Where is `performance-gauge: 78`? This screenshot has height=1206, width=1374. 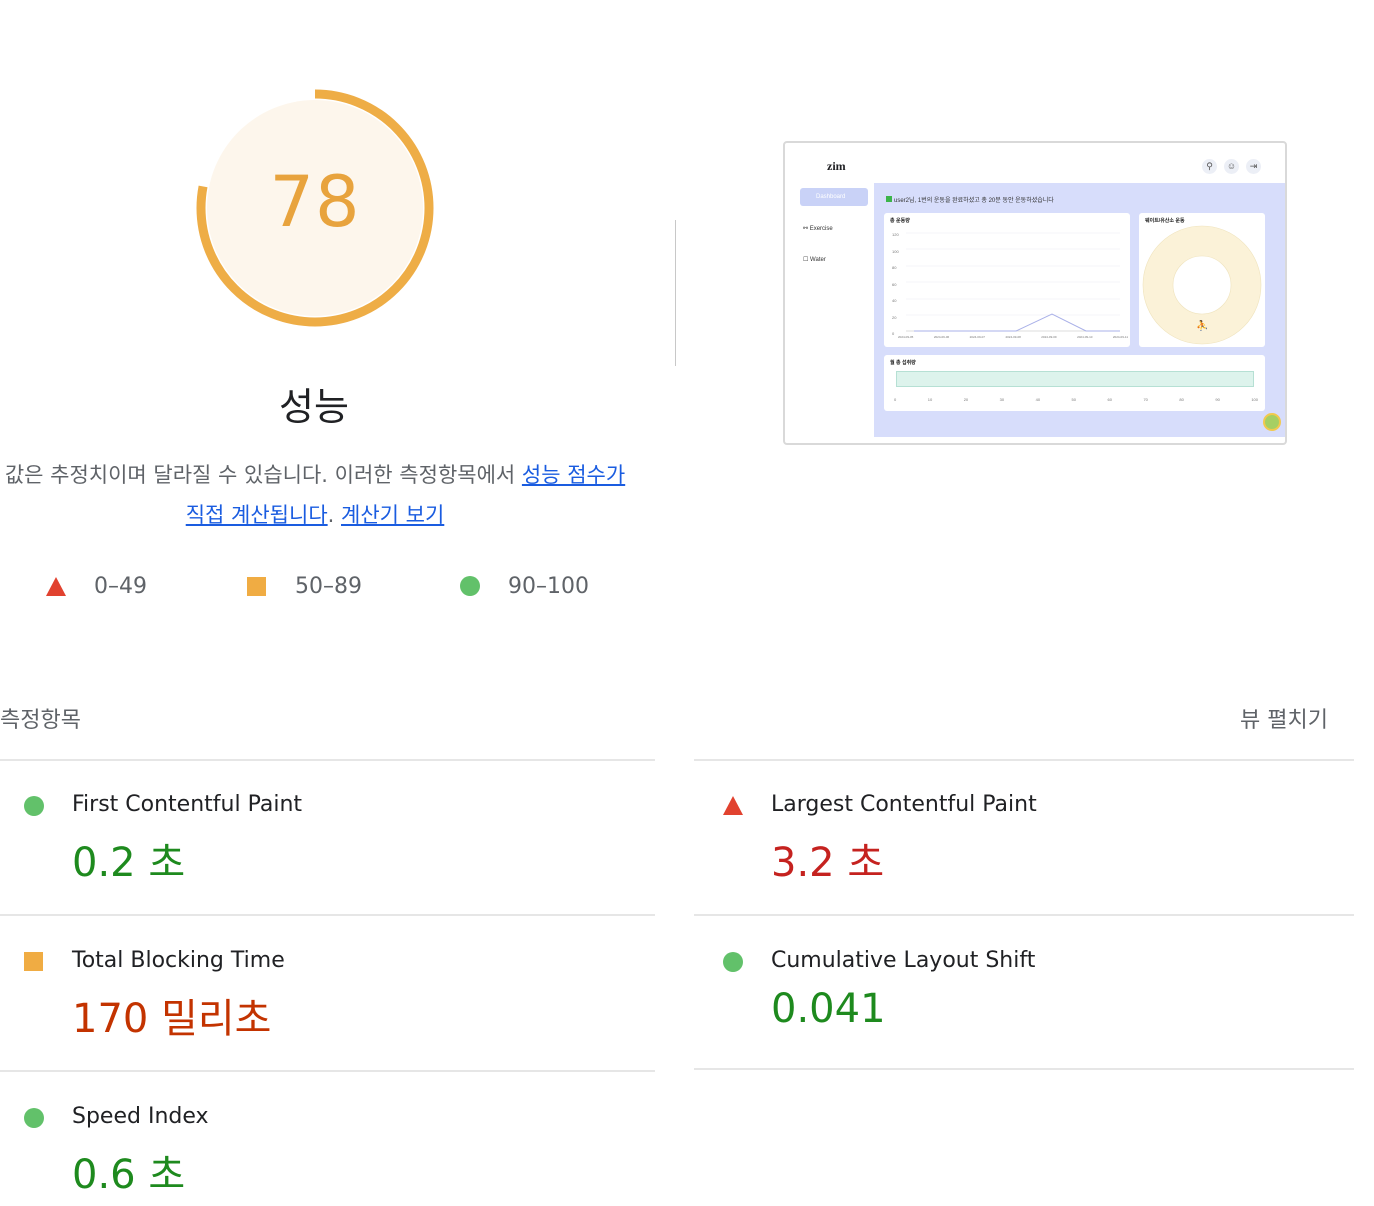 performance-gauge: 78 is located at coordinates (315, 208).